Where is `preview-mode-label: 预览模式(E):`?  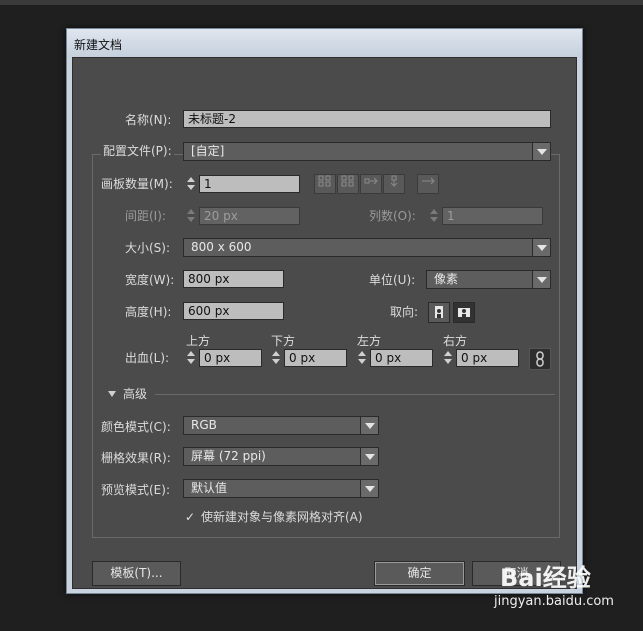
preview-mode-label: 预览模式(E): is located at coordinates (135, 490).